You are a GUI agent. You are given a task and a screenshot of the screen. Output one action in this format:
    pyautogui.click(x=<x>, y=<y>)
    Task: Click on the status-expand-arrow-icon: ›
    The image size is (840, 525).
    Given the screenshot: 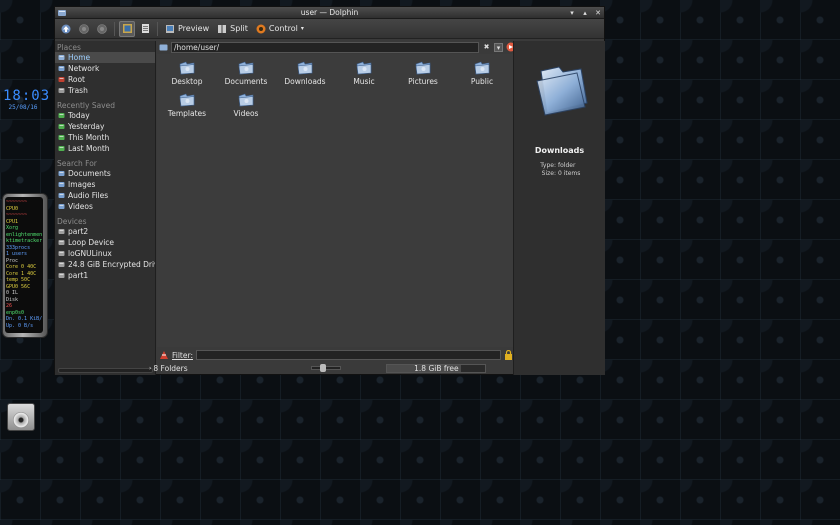 What is the action you would take?
    pyautogui.click(x=150, y=368)
    